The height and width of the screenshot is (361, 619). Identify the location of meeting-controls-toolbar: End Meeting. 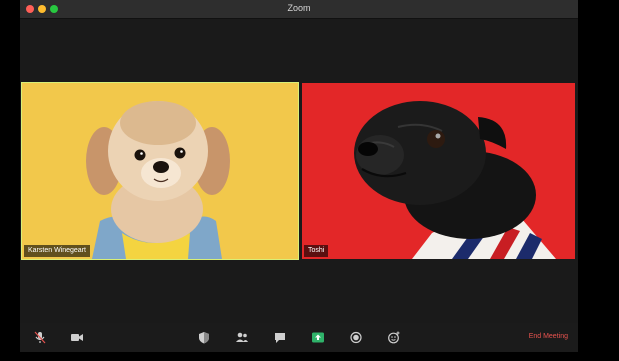
(299, 337).